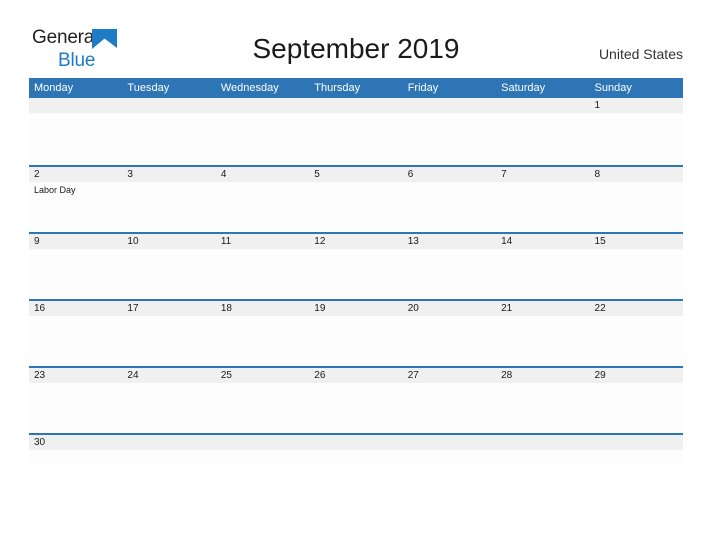 The image size is (712, 550). I want to click on week-date-numbers: 30, so click(356, 442).